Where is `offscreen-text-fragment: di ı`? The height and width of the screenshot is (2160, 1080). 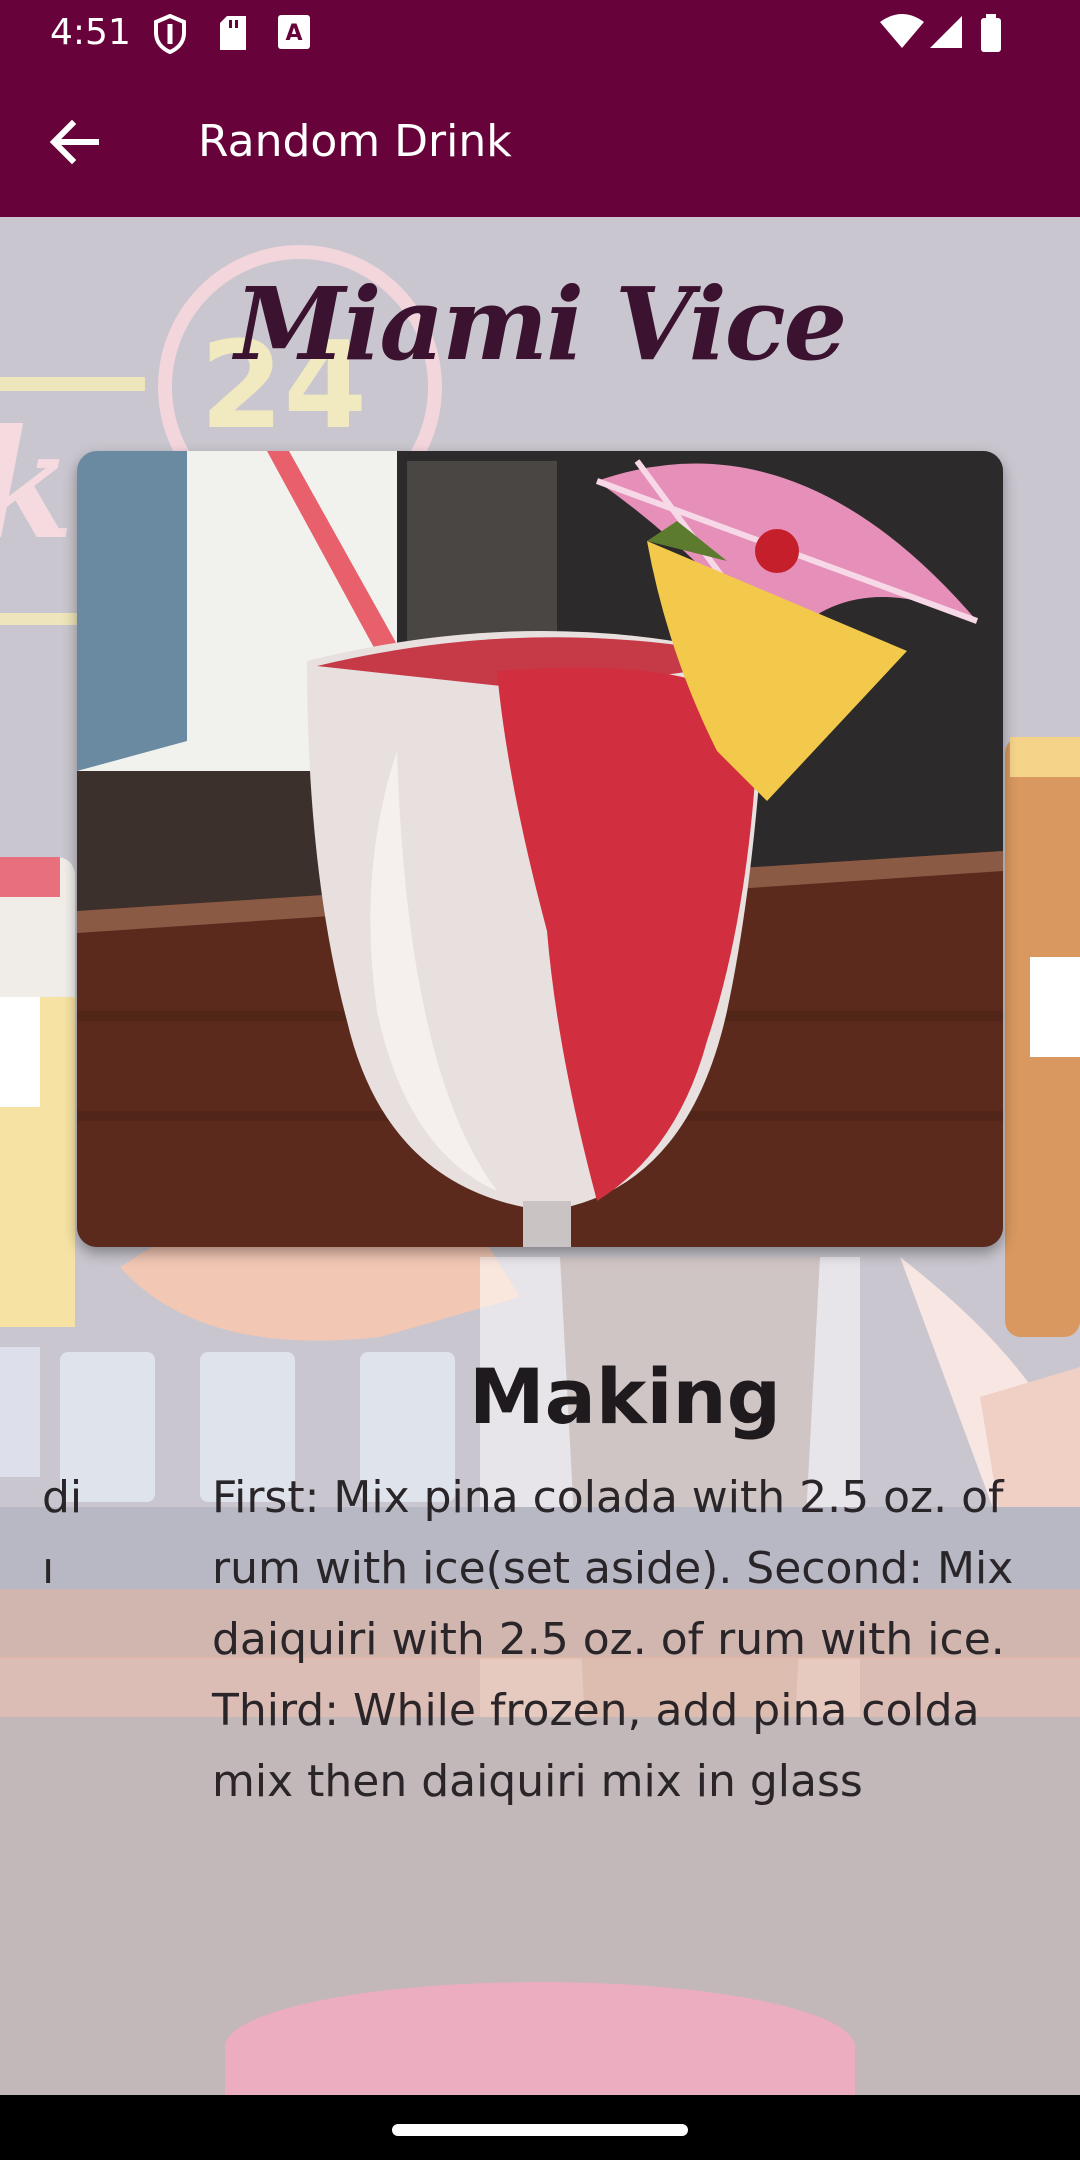
offscreen-text-fragment: di ı is located at coordinates (62, 1533).